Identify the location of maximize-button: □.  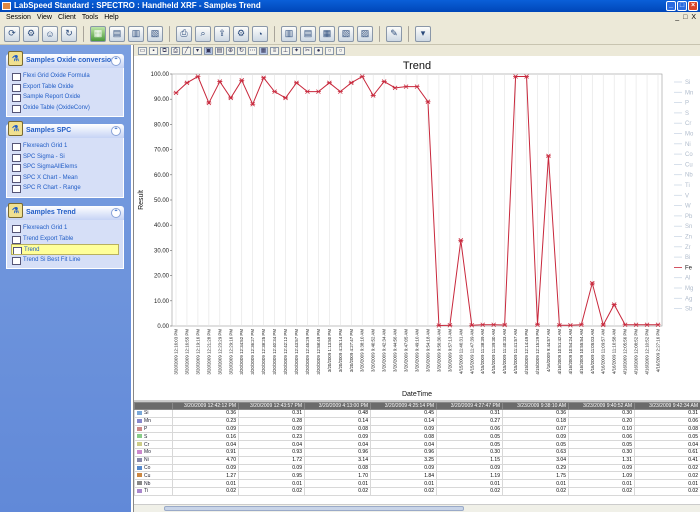
(682, 6).